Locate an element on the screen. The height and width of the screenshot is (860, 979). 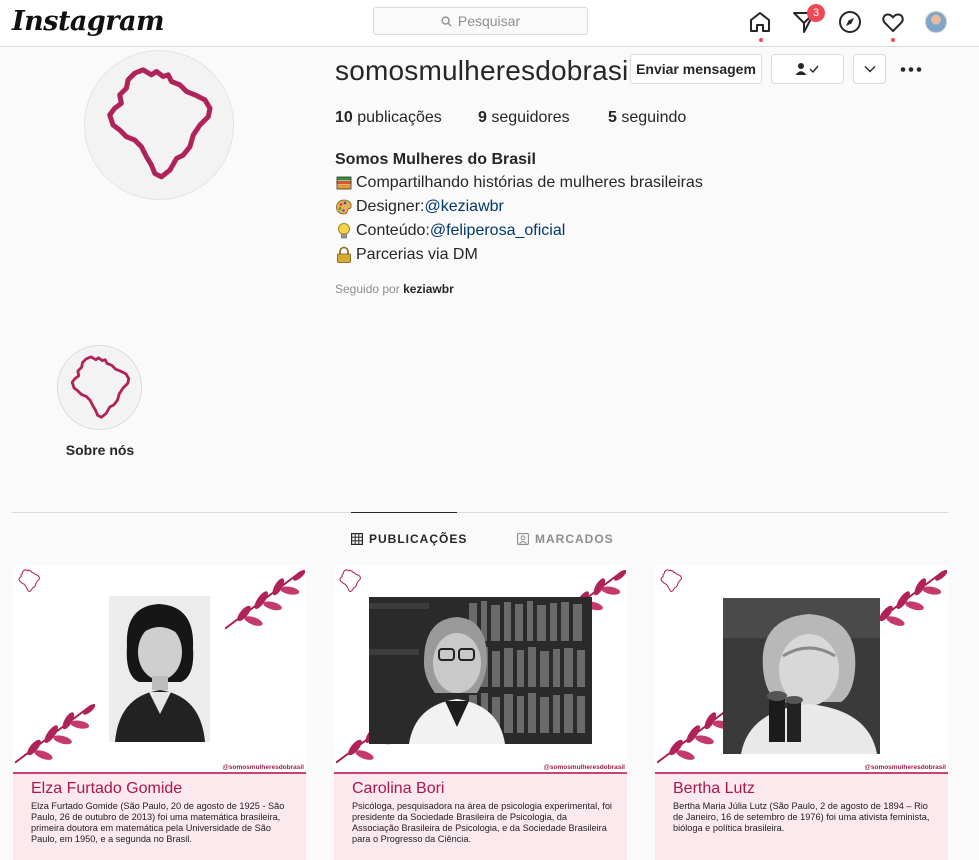
story-highlight is located at coordinates (99, 387).